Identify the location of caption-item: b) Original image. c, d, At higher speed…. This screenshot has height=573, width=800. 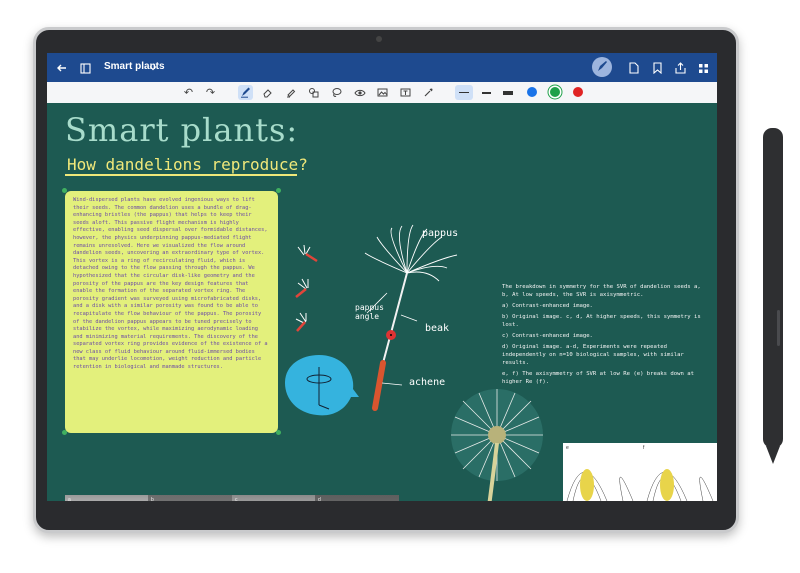
(601, 321).